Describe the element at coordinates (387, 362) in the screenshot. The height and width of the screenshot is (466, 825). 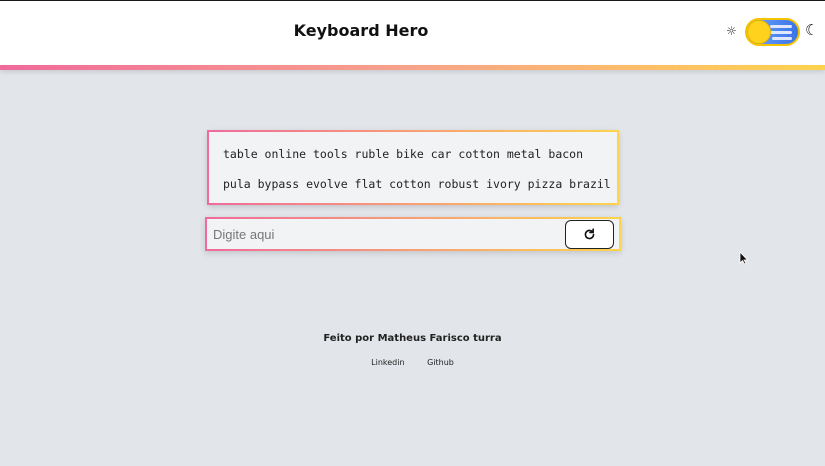
I see `linkedin-link: Linkedin` at that location.